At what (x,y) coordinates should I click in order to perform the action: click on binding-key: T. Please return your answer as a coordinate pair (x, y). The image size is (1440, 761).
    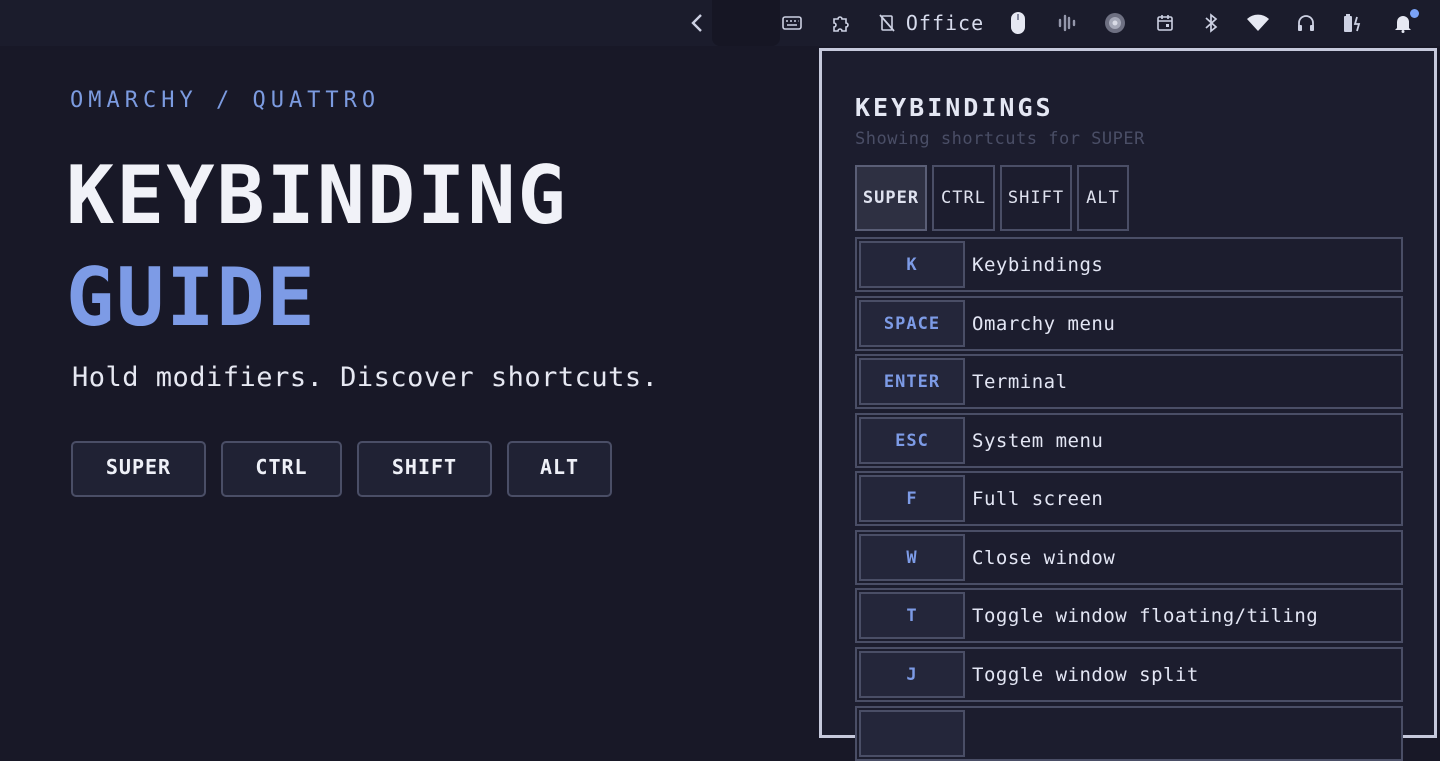
    Looking at the image, I should click on (912, 615).